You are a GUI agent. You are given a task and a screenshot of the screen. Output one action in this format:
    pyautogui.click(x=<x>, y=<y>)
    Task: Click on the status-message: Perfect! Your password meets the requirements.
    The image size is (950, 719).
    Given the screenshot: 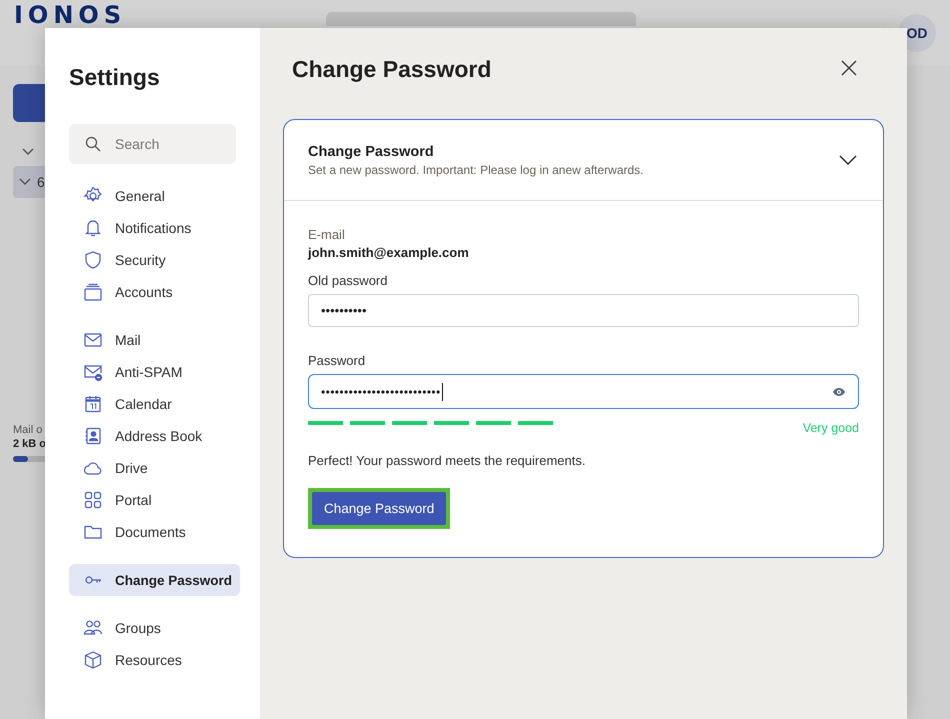 What is the action you would take?
    pyautogui.click(x=447, y=460)
    